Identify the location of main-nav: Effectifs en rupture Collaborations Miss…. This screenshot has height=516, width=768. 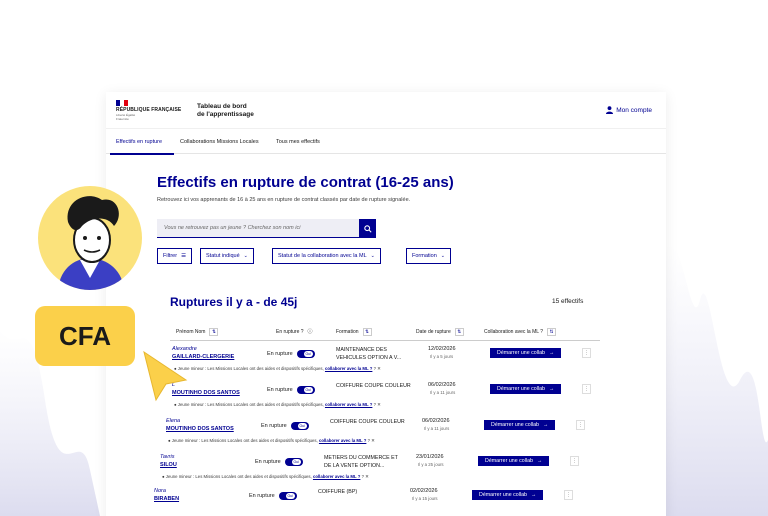
(386, 141).